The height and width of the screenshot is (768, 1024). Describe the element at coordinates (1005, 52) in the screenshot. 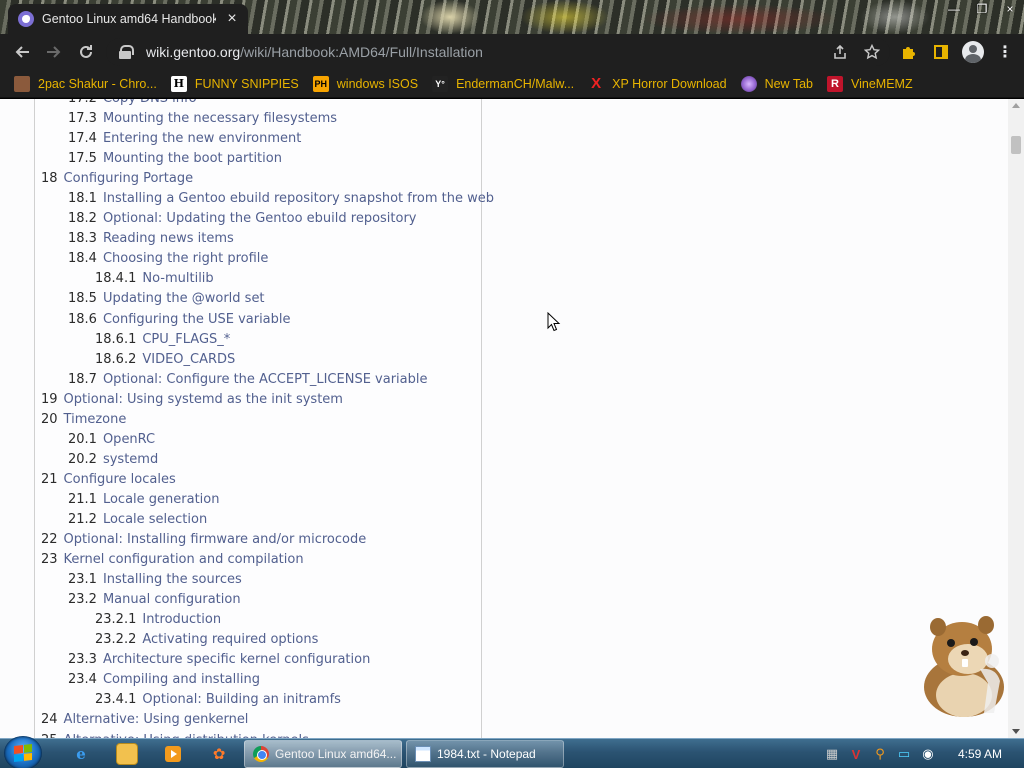

I see `menu-kebab-icon: ⋮` at that location.